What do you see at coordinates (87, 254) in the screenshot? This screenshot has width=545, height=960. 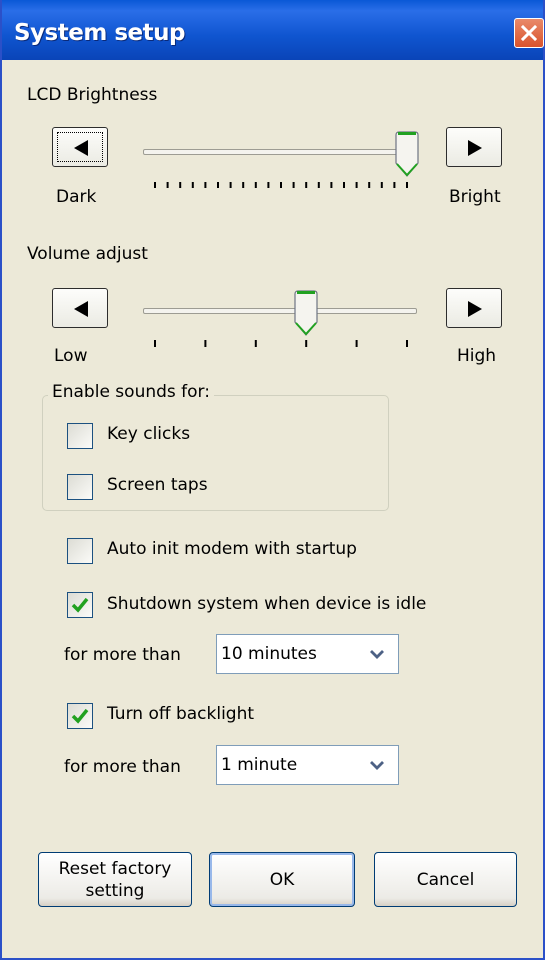 I see `volume-label: Volume adjust` at bounding box center [87, 254].